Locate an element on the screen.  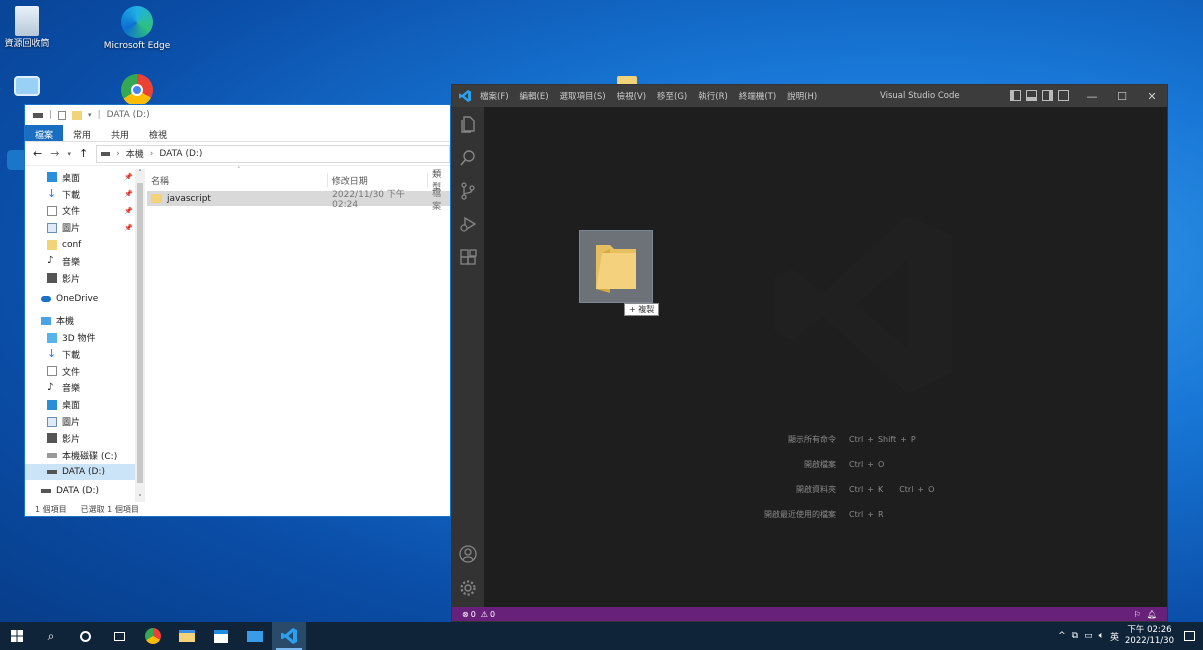
clock: 下午 02:26 2022/11/30 is located at coordinates (1149, 636).